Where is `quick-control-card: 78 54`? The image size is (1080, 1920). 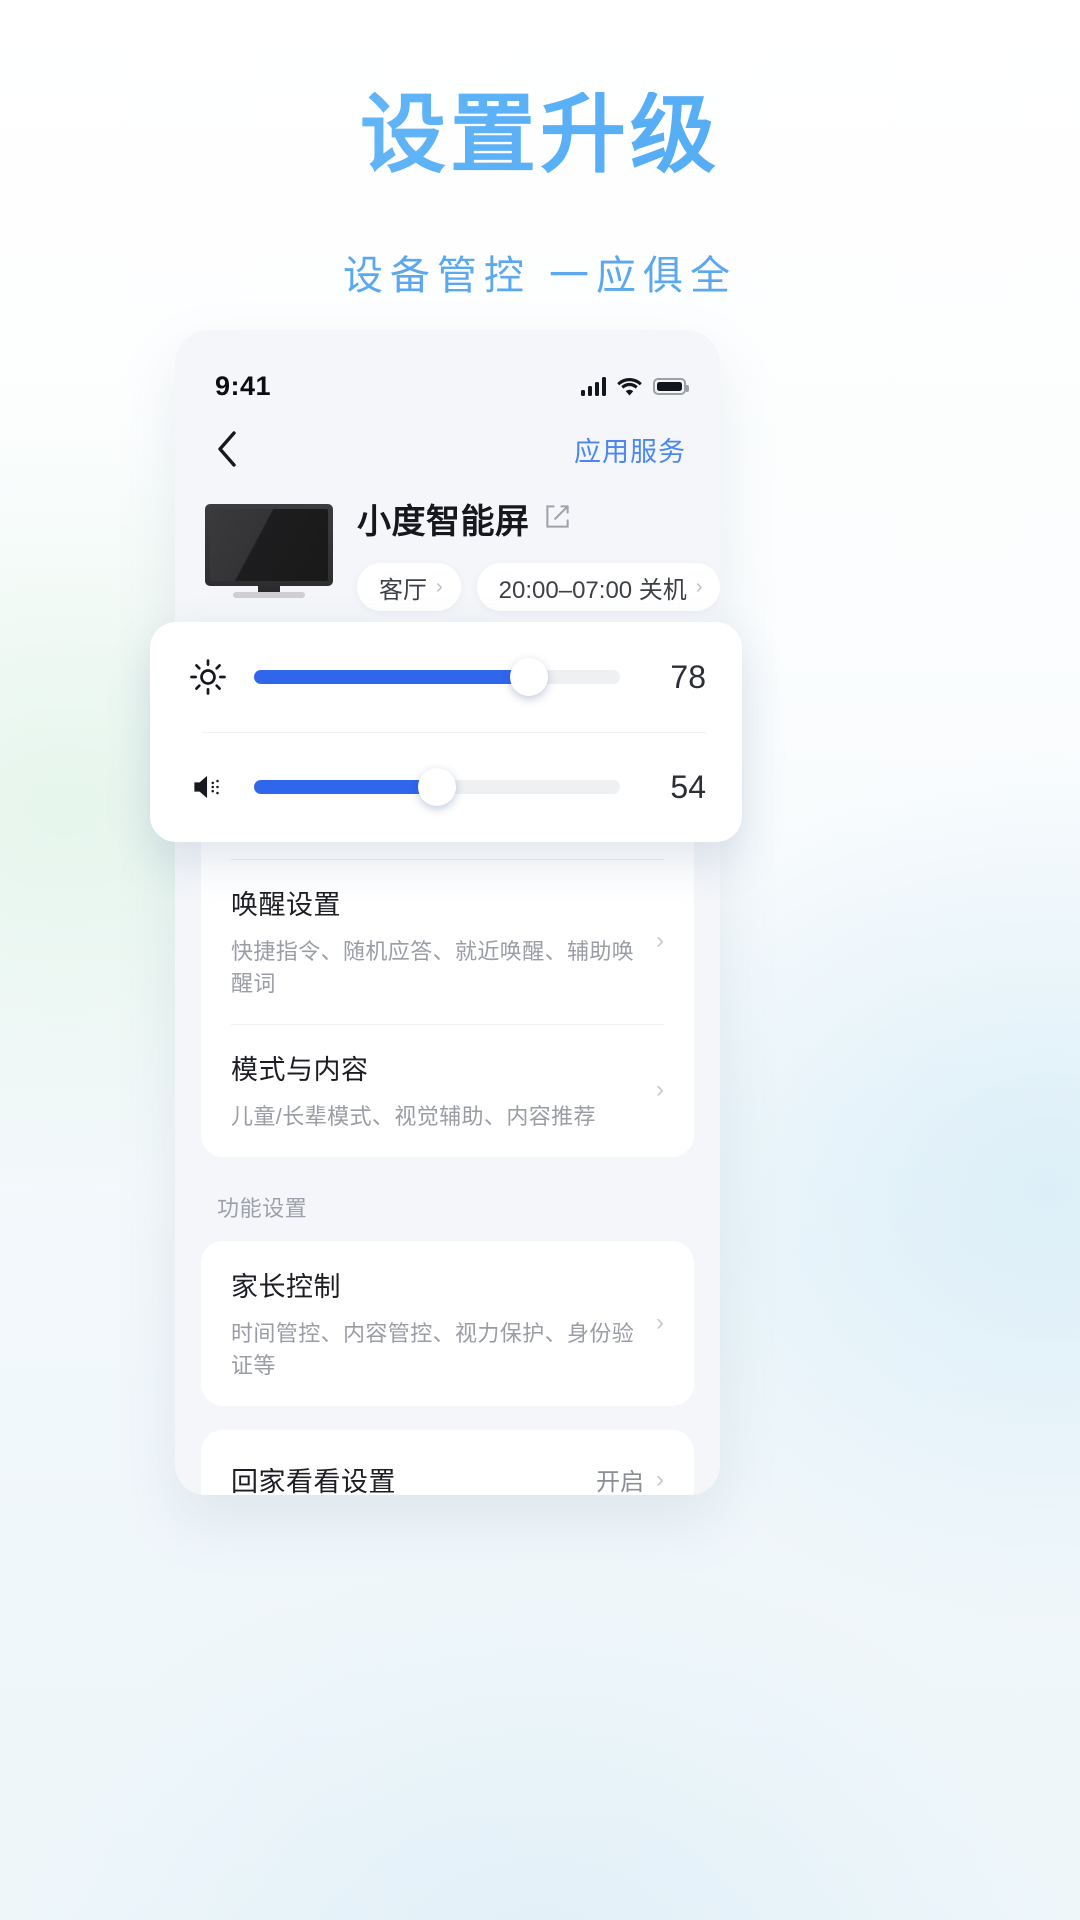 quick-control-card: 78 54 is located at coordinates (446, 732).